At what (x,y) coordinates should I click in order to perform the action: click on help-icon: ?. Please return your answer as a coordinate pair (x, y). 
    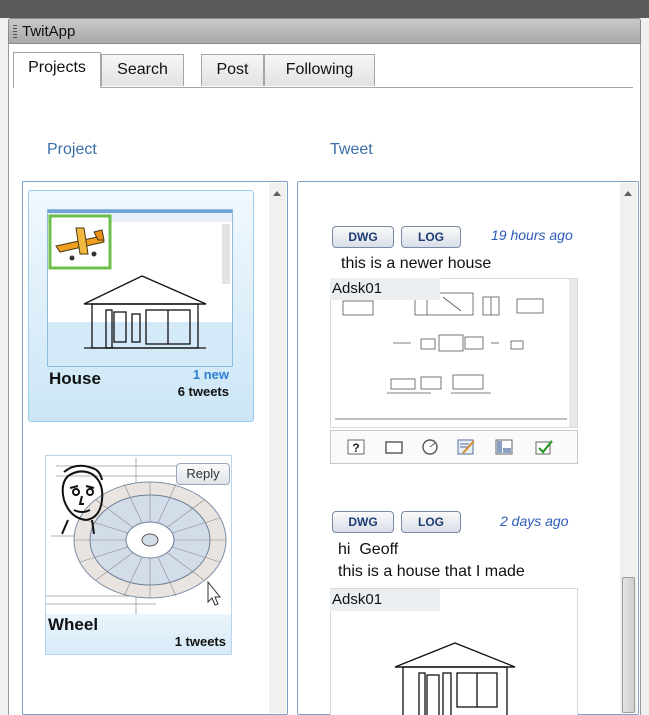
    Looking at the image, I should click on (356, 447).